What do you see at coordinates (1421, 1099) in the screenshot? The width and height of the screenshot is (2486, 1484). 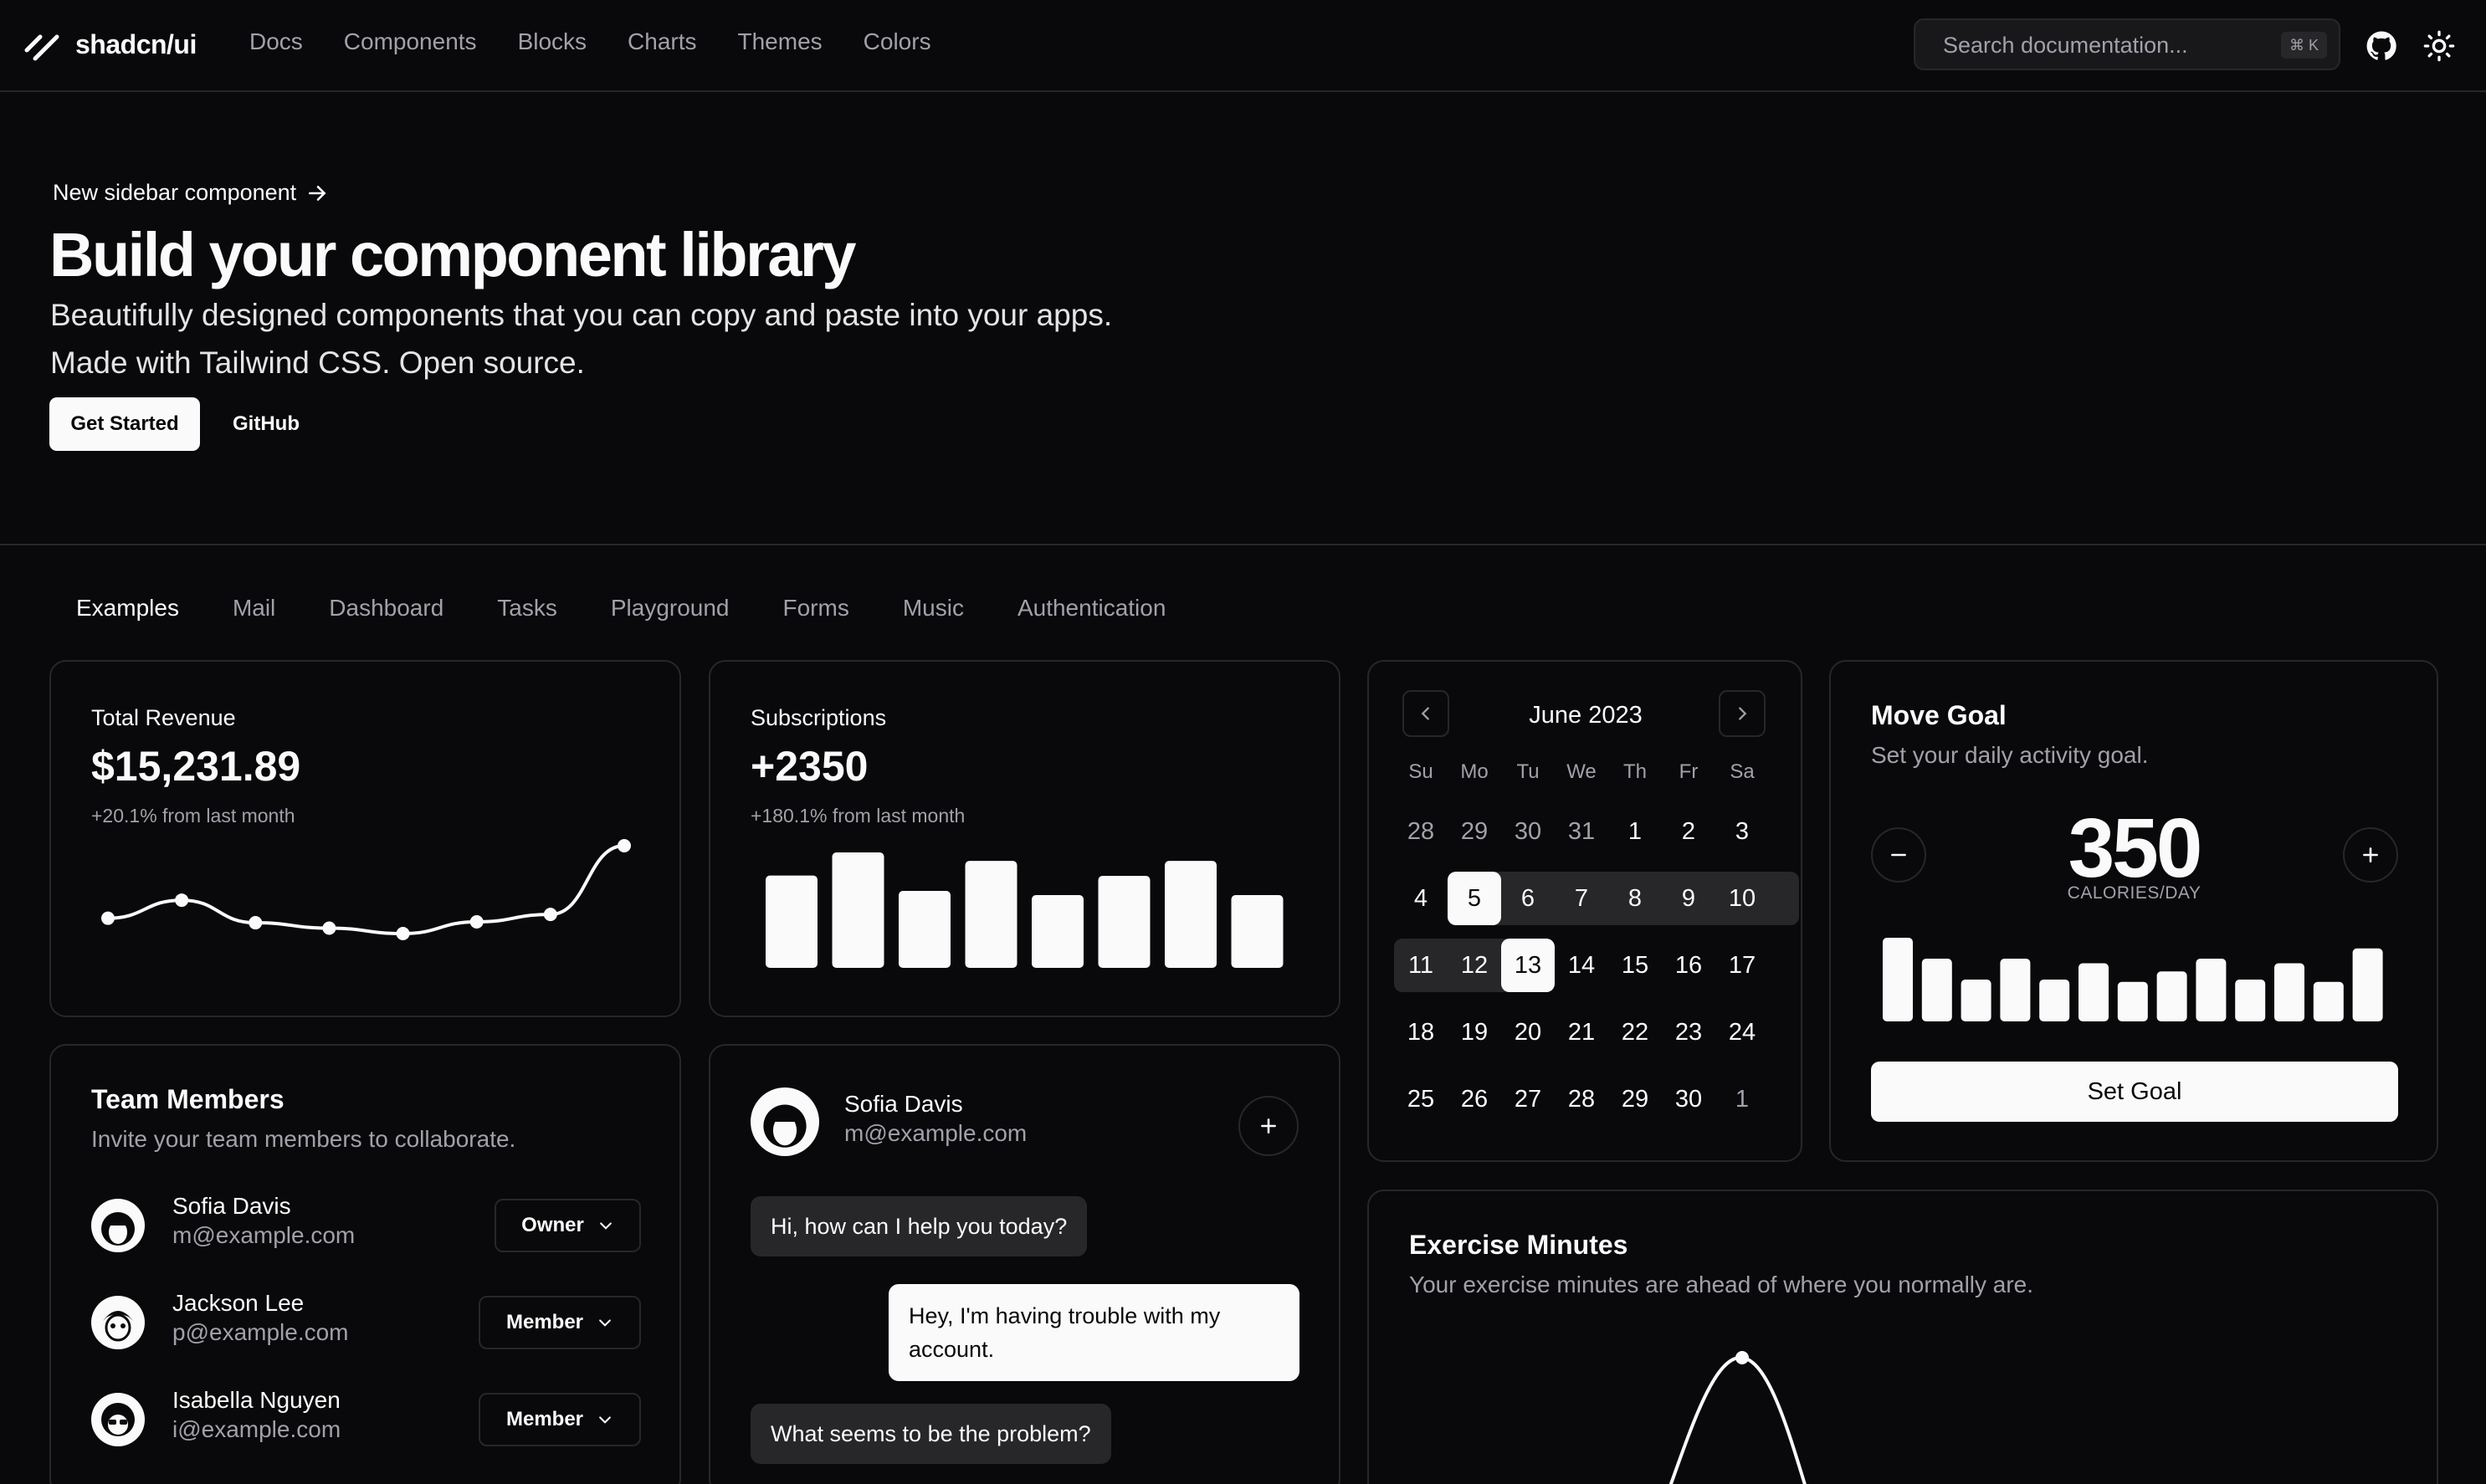 I see `calendar-day: 25` at bounding box center [1421, 1099].